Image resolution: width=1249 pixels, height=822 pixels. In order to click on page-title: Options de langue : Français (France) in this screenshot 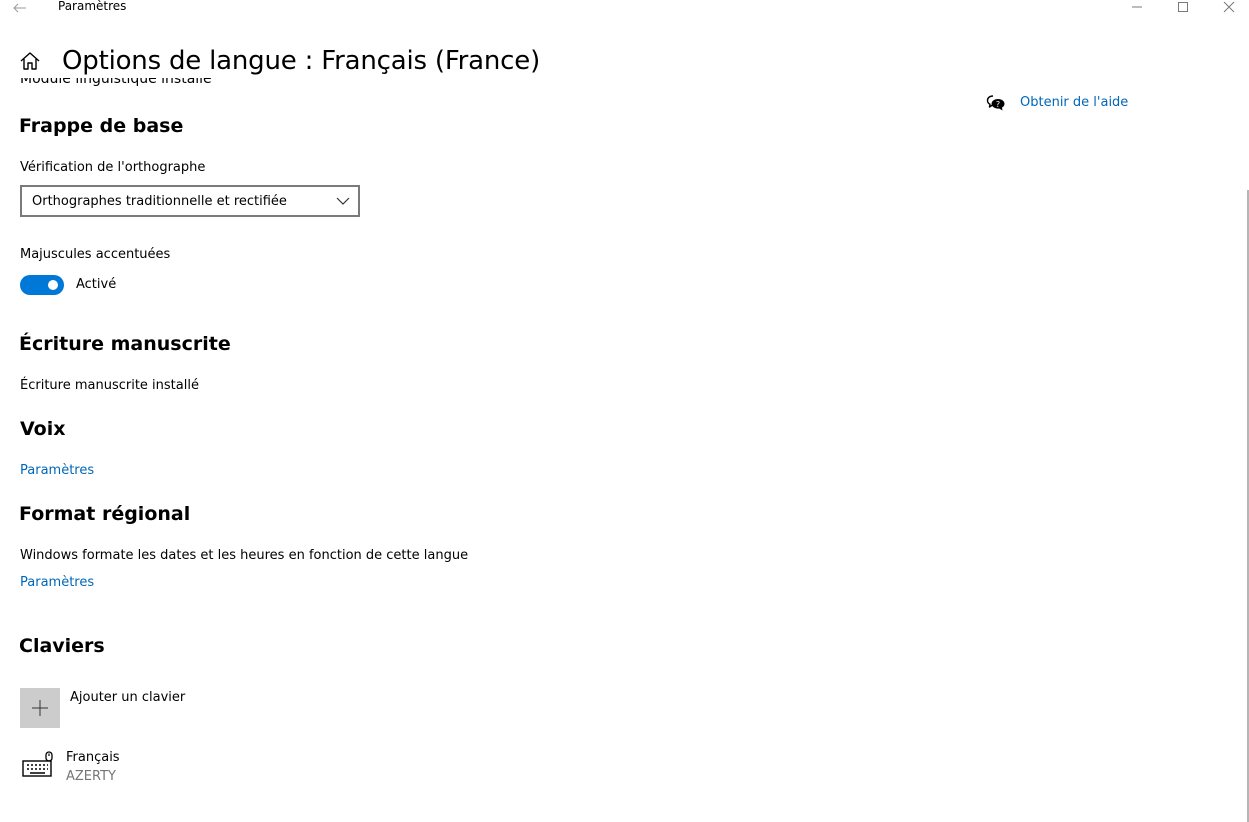, I will do `click(301, 61)`.